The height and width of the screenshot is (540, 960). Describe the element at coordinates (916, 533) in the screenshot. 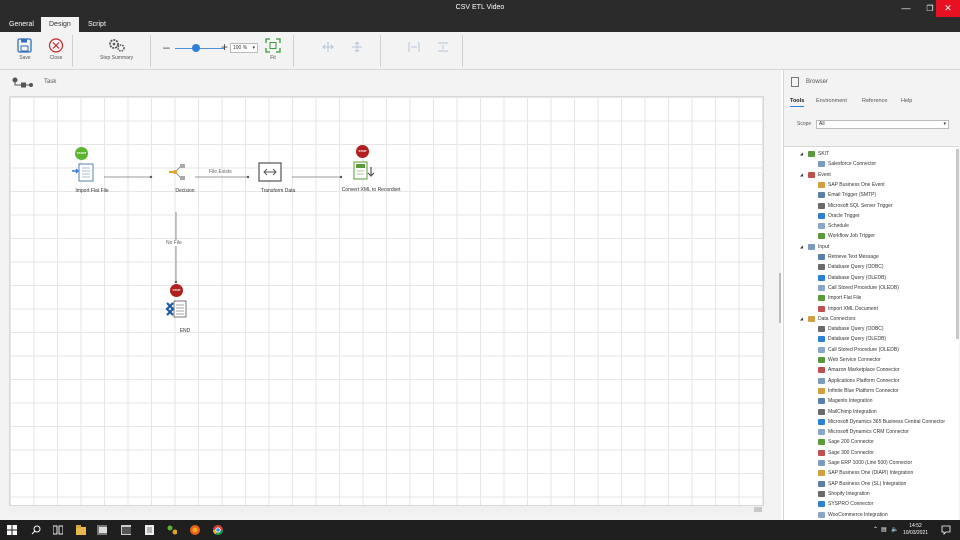

I see `clock-date: 10/03/2021` at that location.